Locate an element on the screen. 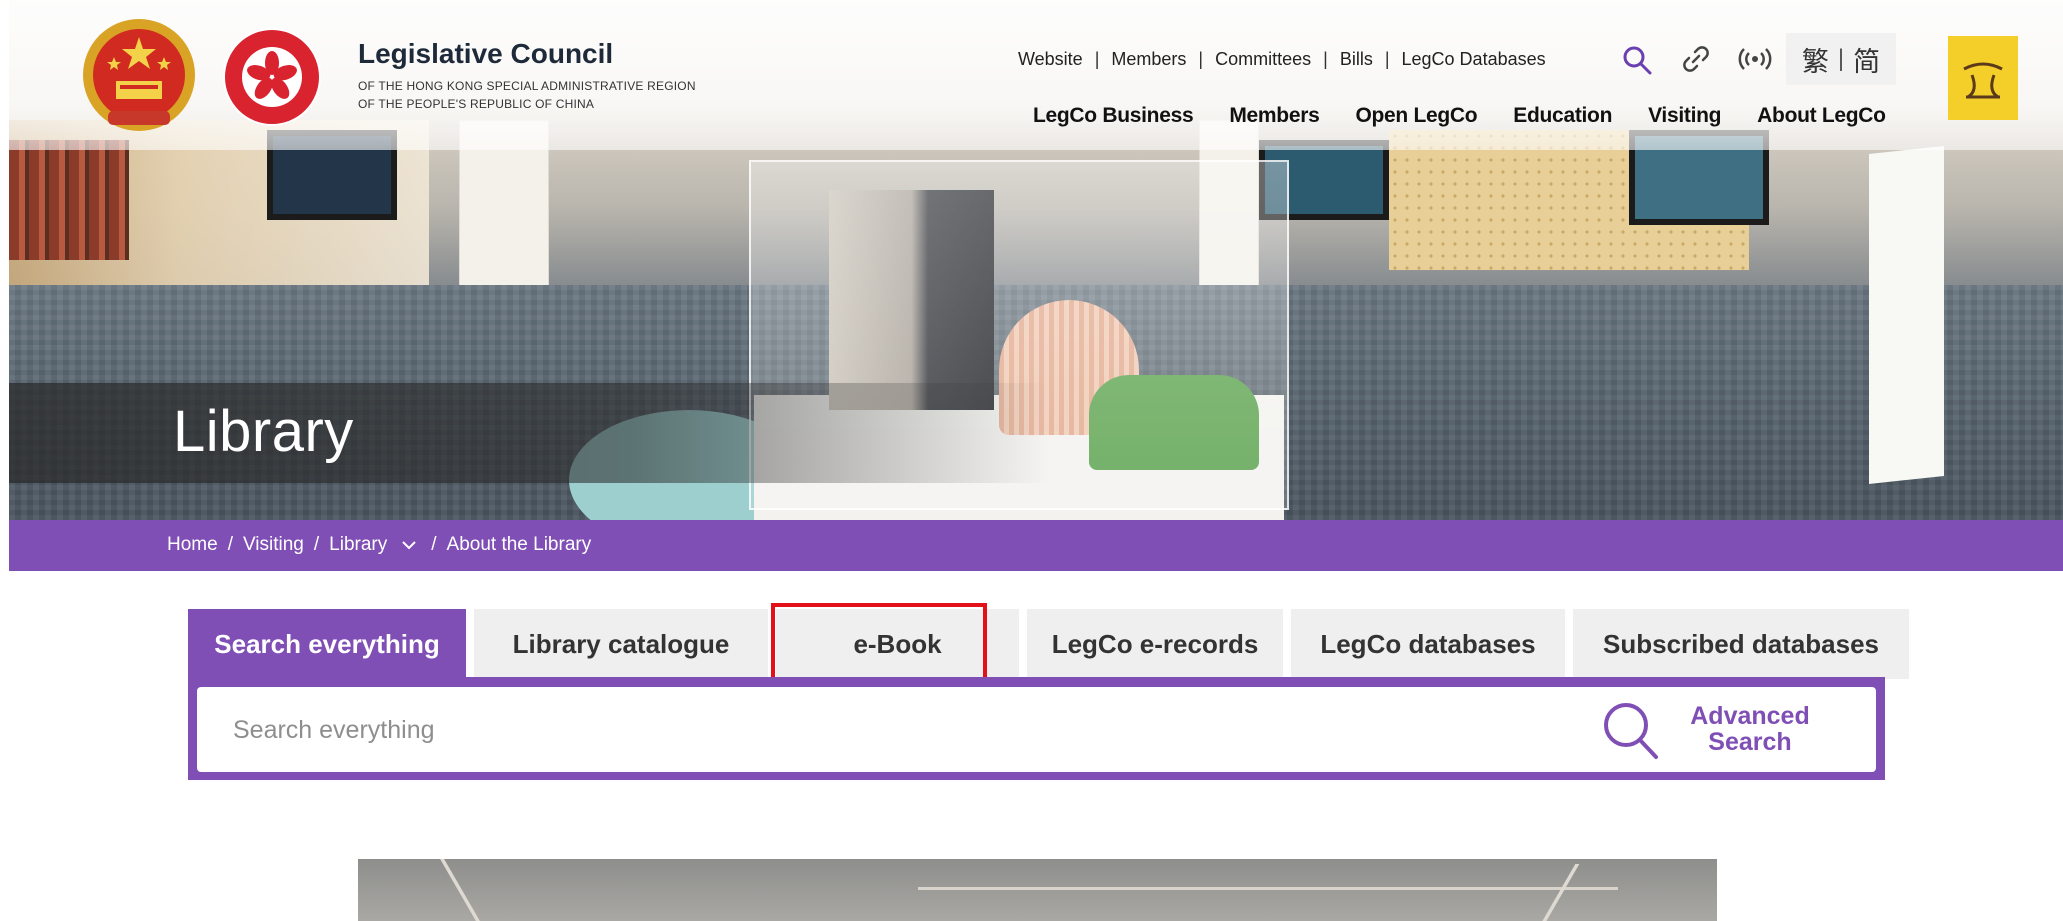 This screenshot has width=2063, height=921. tab-search-everything: Search everything is located at coordinates (327, 644).